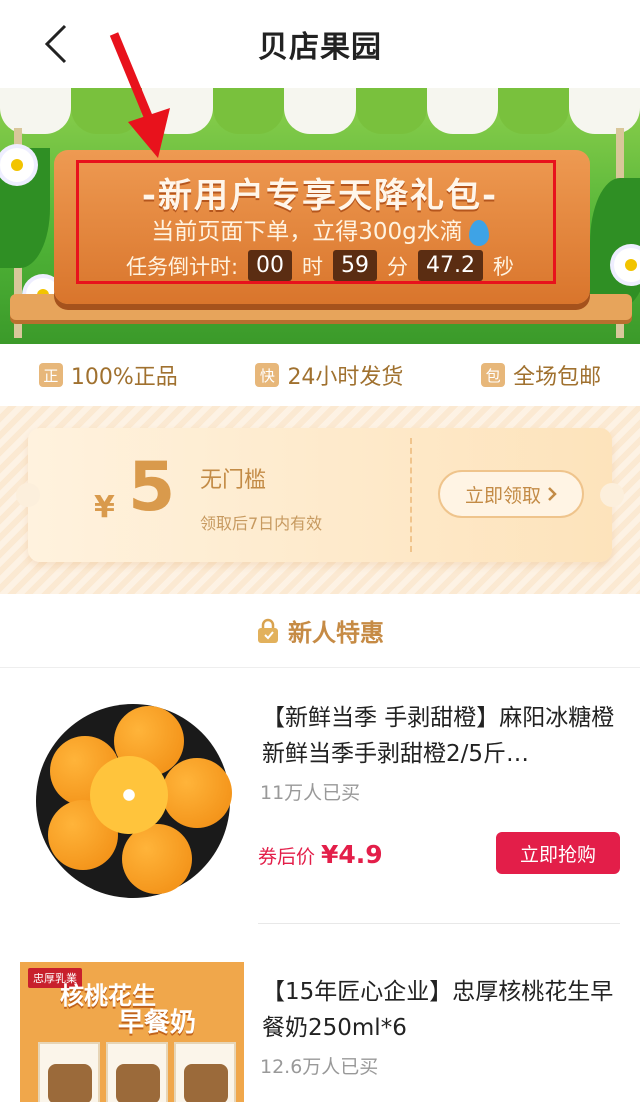  I want to click on sold-count: 11万人已买, so click(310, 793).